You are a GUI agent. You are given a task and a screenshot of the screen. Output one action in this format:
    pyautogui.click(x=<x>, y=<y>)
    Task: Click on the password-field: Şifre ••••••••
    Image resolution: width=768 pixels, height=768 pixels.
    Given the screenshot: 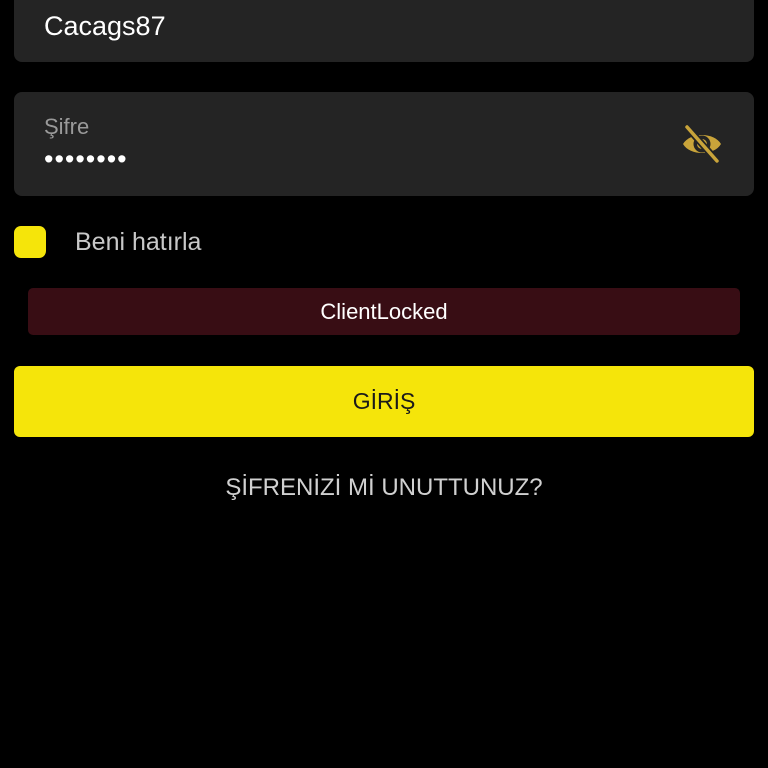 What is the action you would take?
    pyautogui.click(x=384, y=144)
    